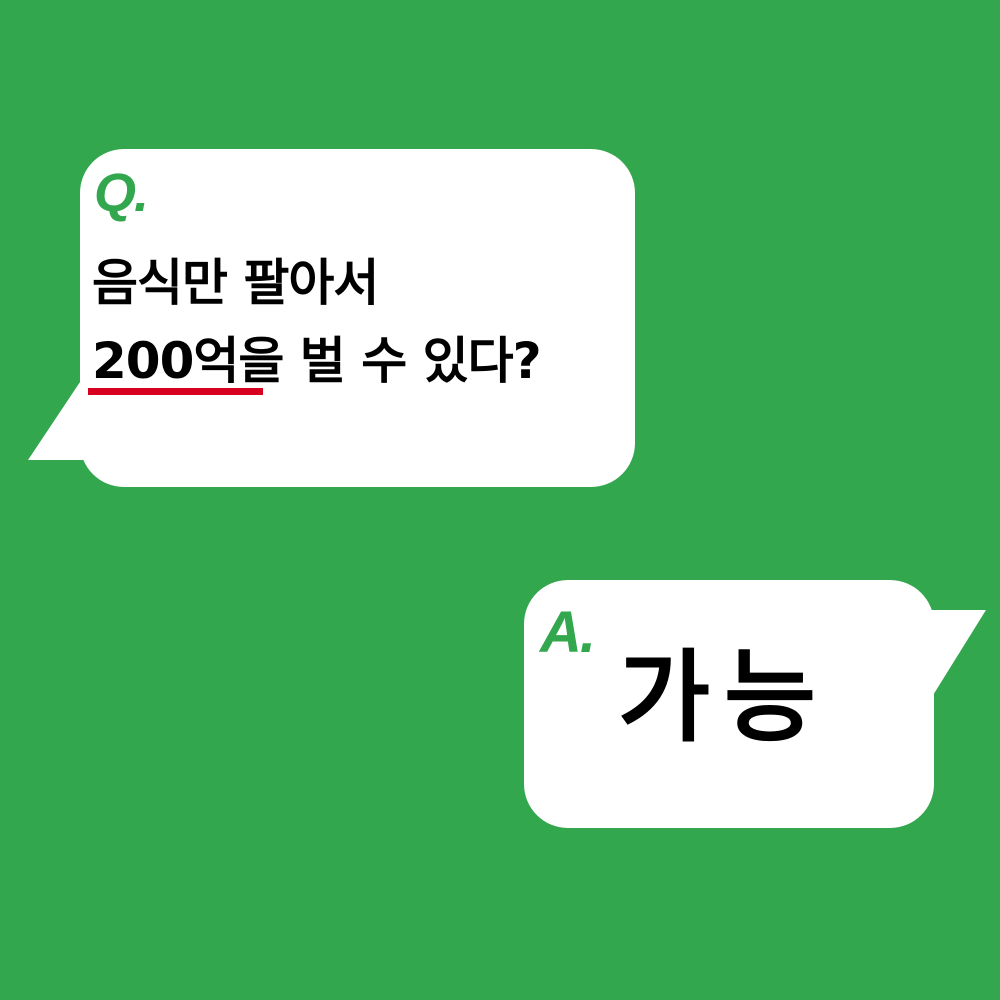  What do you see at coordinates (175, 391) in the screenshot?
I see `highlight-underline` at bounding box center [175, 391].